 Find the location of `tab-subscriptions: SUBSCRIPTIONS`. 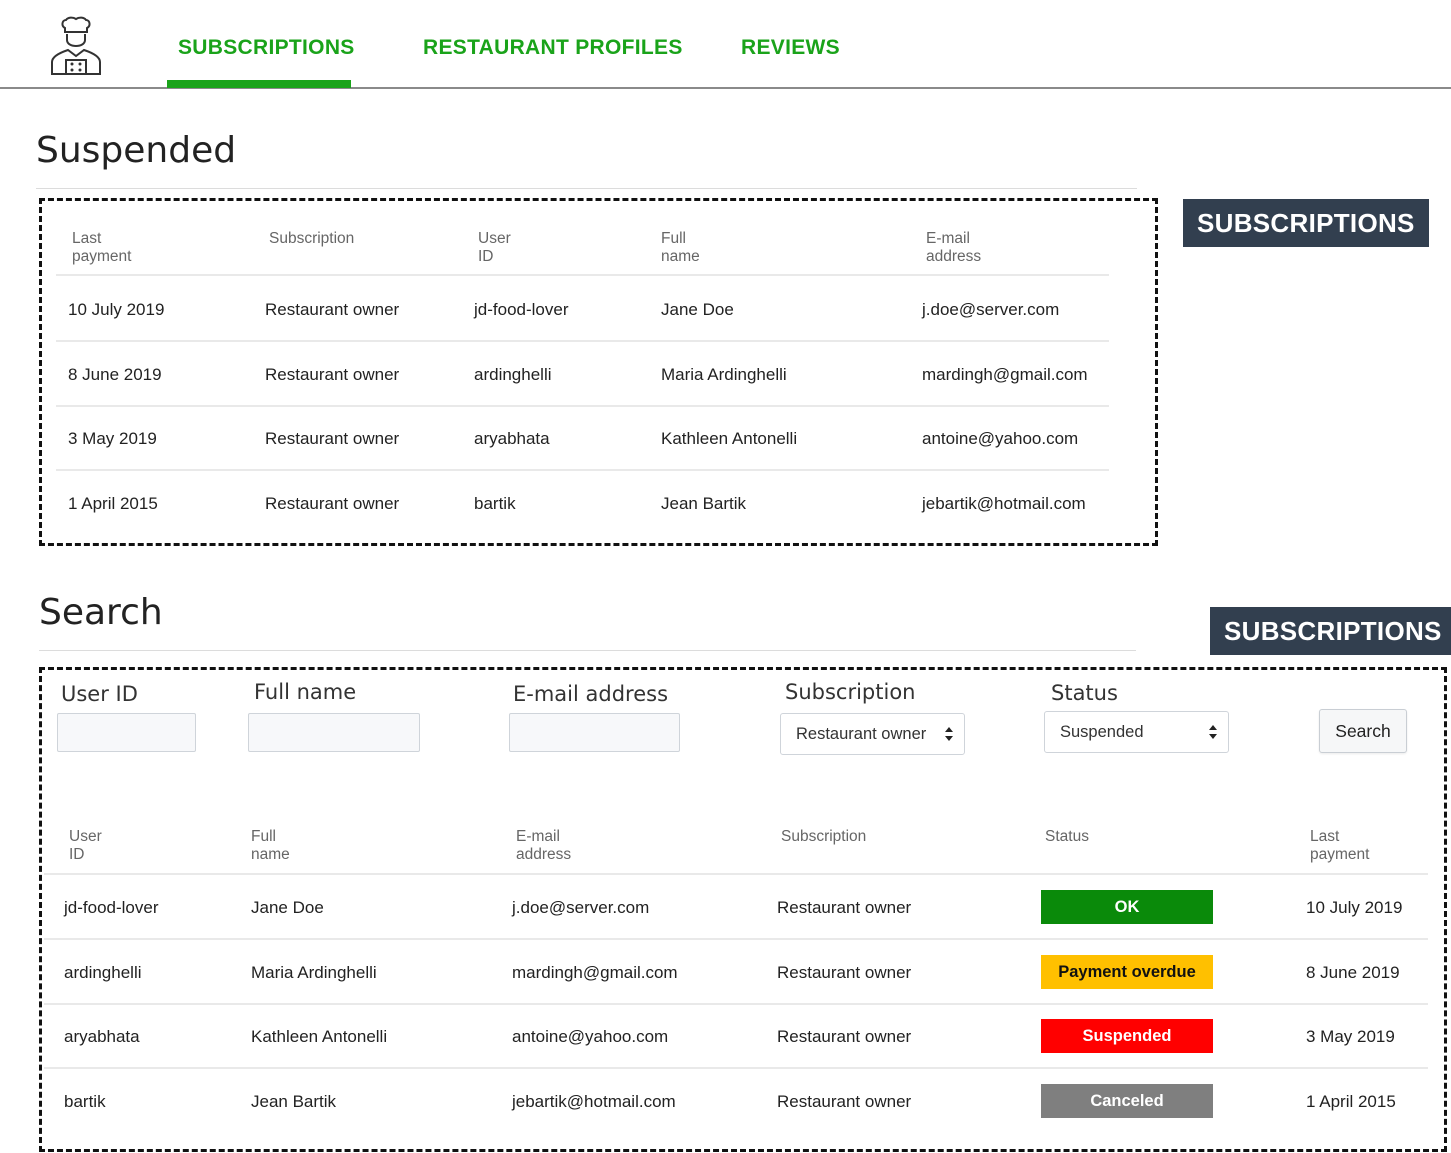

tab-subscriptions: SUBSCRIPTIONS is located at coordinates (266, 48).